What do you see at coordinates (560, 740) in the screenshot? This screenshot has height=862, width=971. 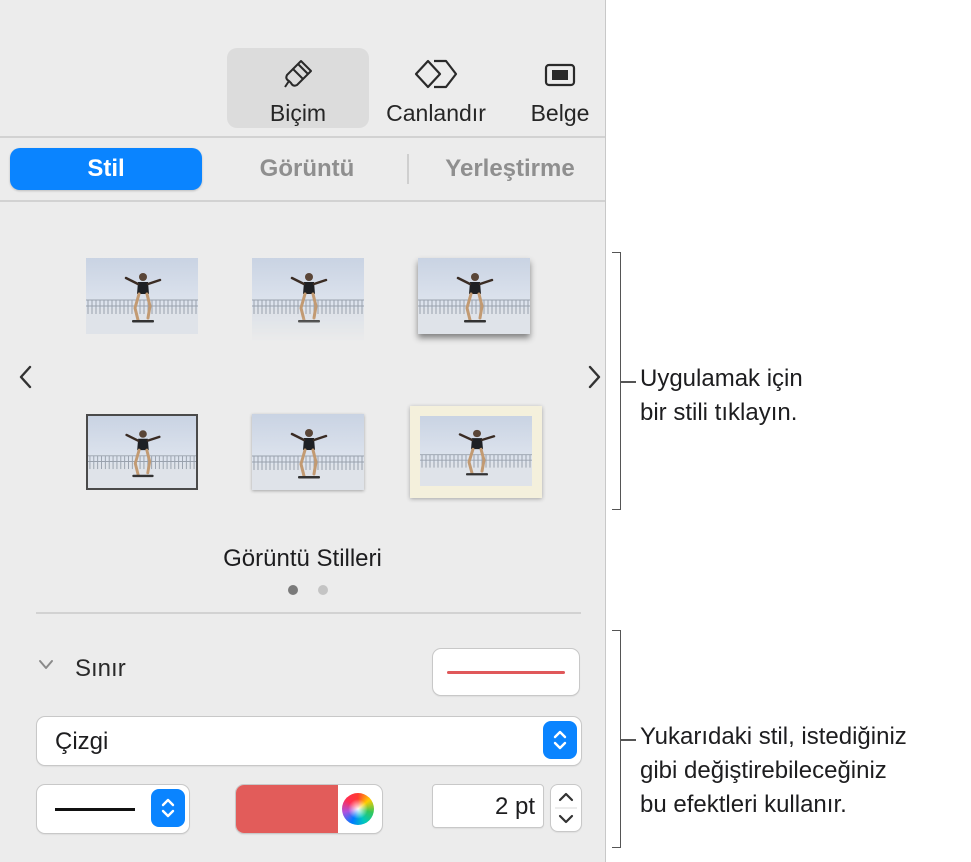 I see `line-type-popup-icon` at bounding box center [560, 740].